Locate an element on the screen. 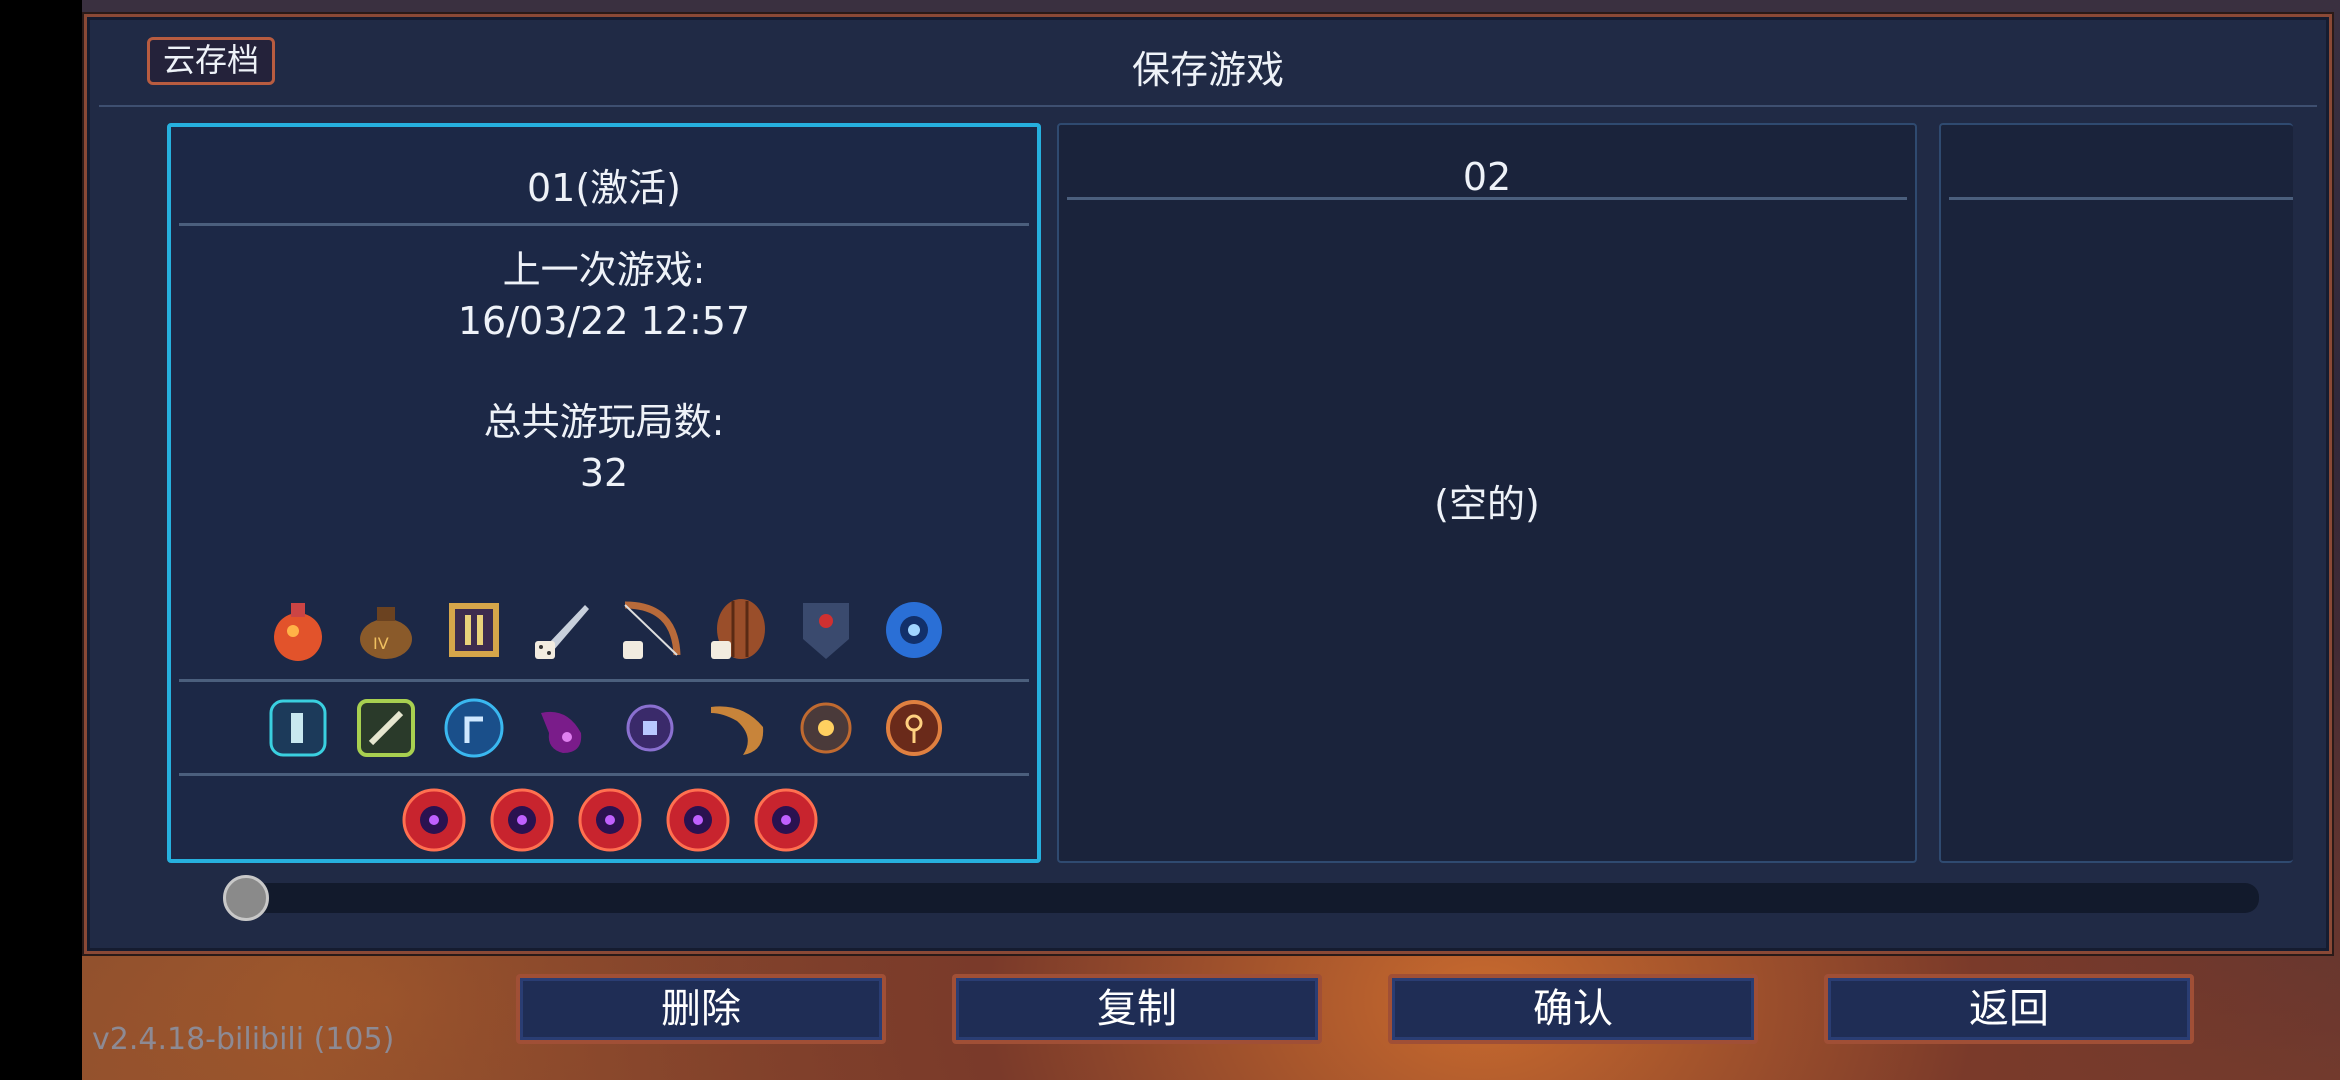 Image resolution: width=2340 pixels, height=1080 pixels. vine-rune-icon is located at coordinates (298, 728).